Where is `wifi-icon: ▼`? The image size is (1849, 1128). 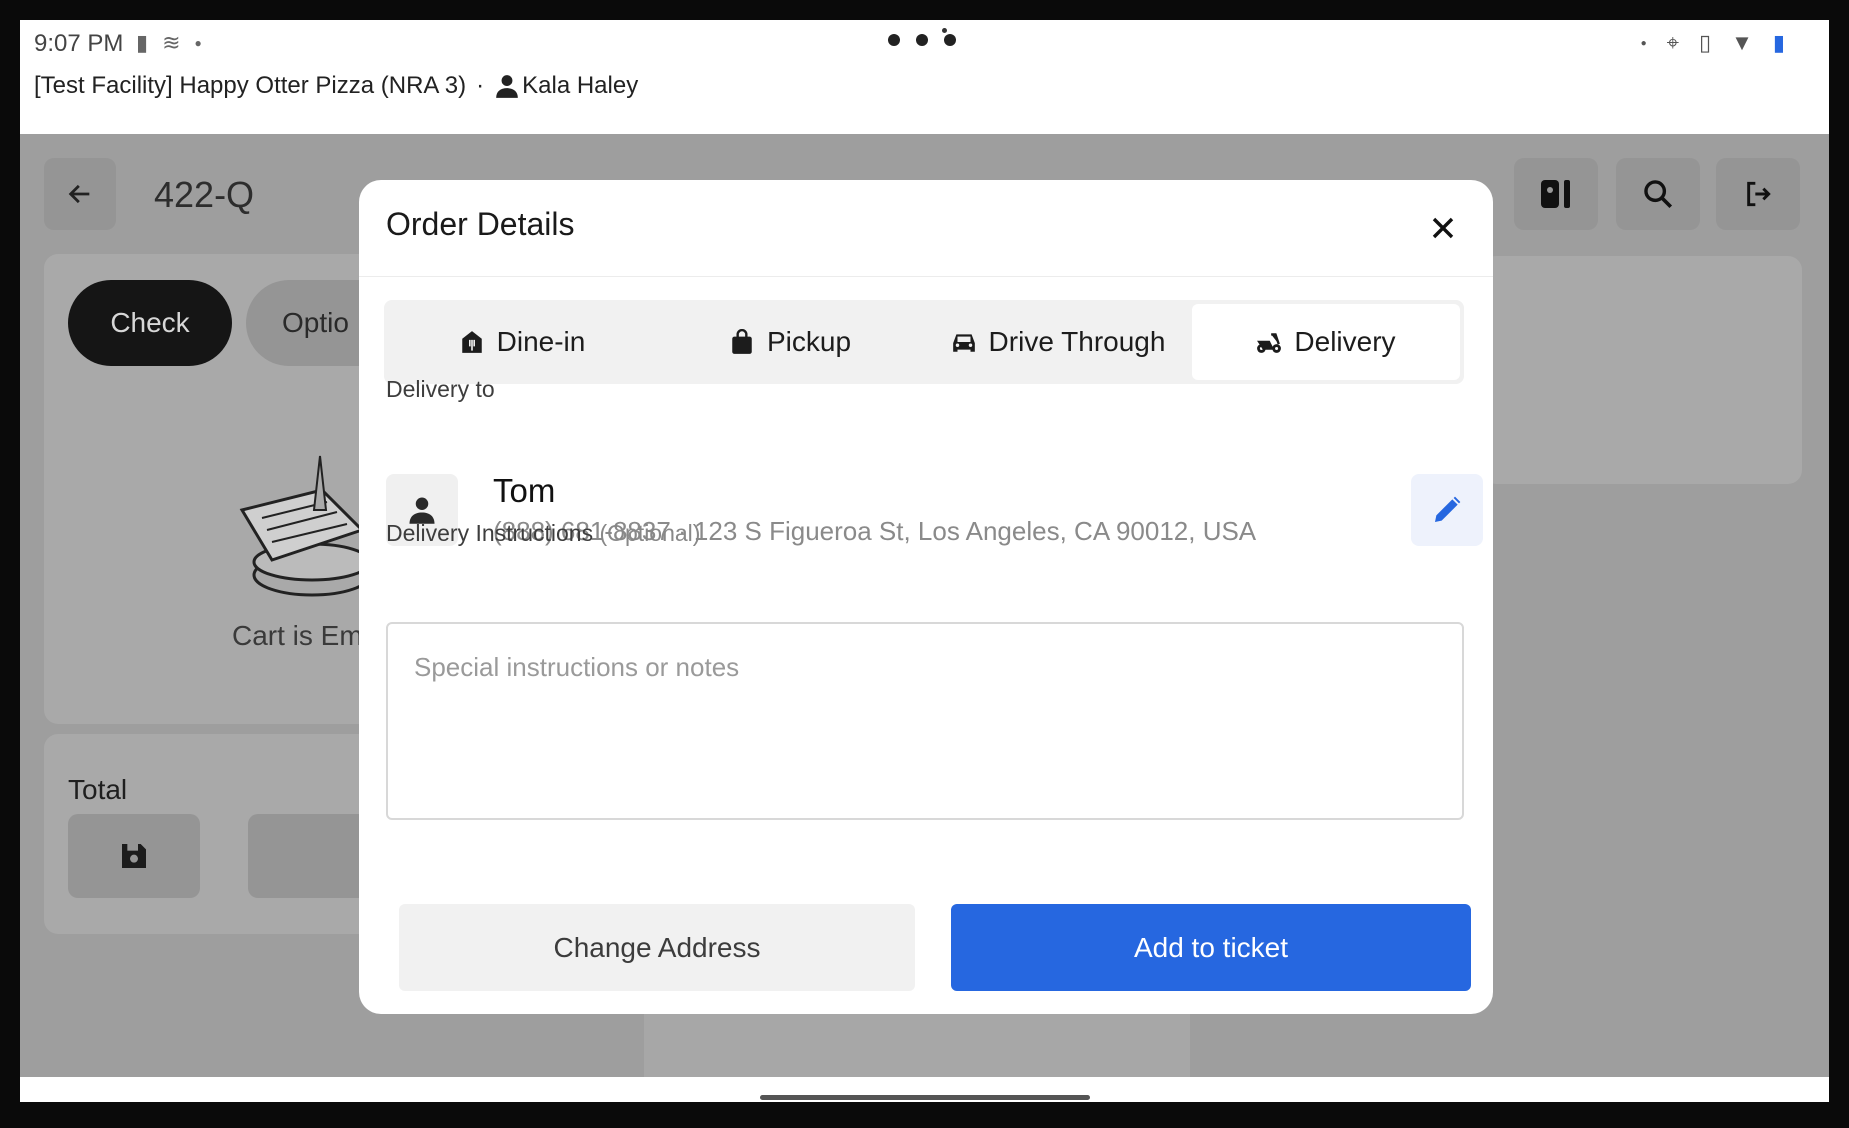 wifi-icon: ▼ is located at coordinates (1742, 42).